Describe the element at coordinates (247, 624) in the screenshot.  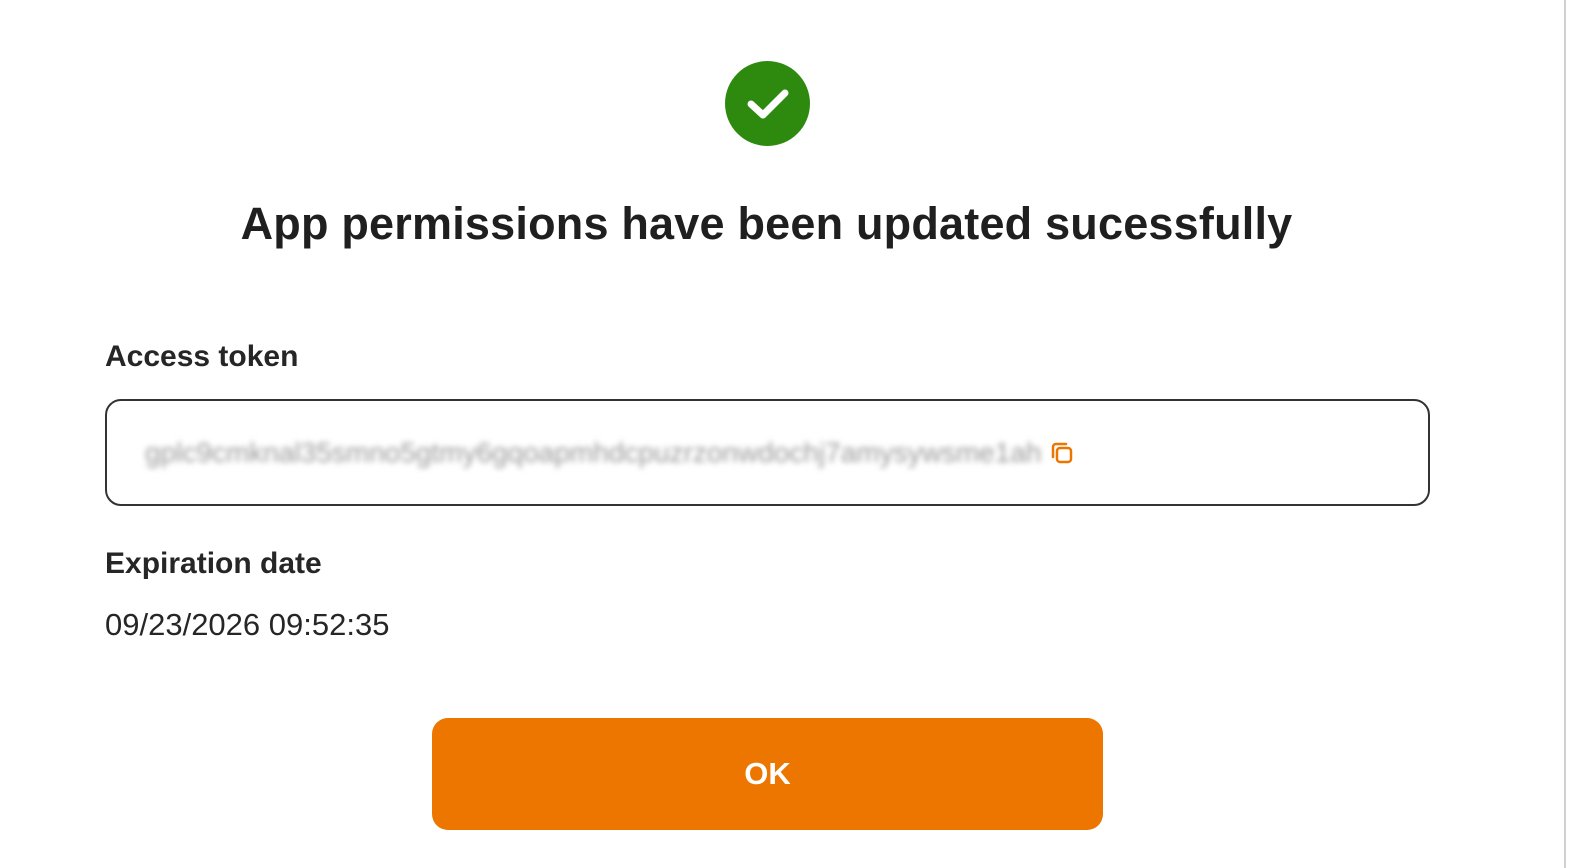
I see `expiration-date-value: 09/23/2026 09:52:35` at that location.